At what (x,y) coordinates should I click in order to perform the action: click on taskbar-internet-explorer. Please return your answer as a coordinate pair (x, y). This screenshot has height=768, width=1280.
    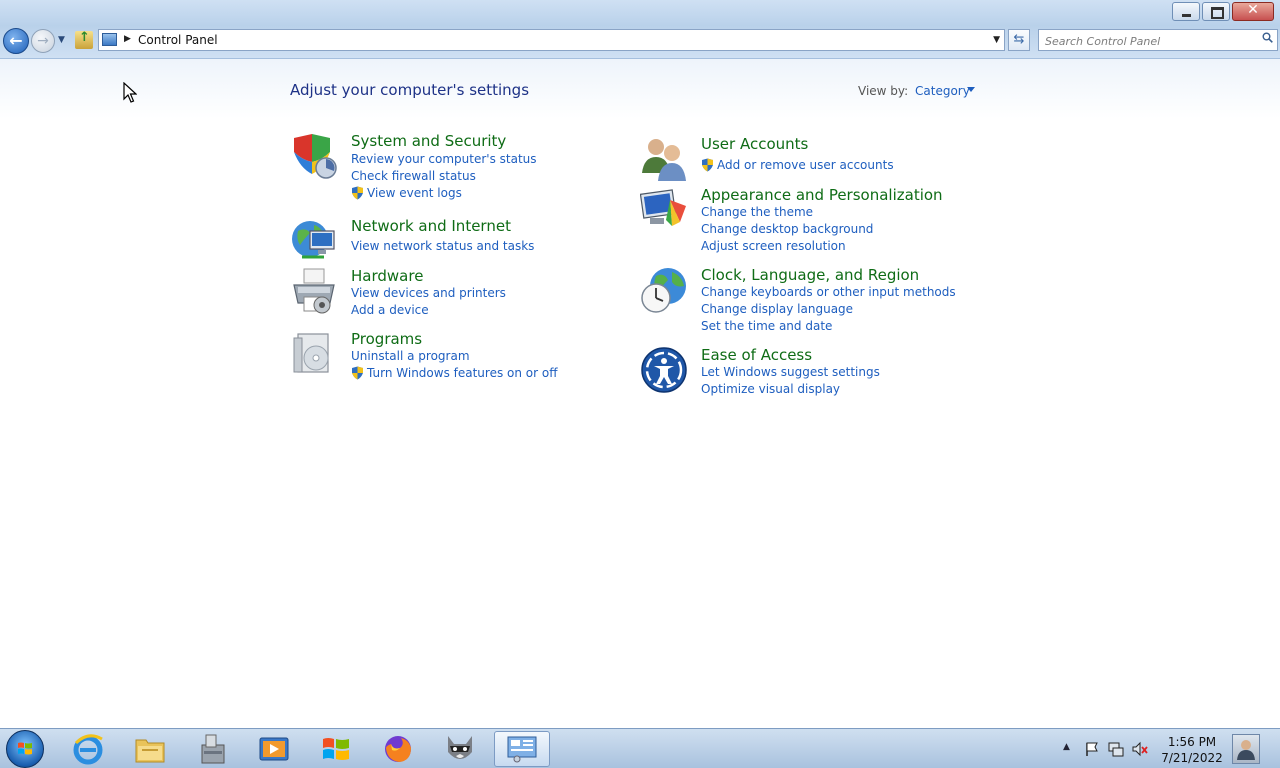
    Looking at the image, I should click on (88, 749).